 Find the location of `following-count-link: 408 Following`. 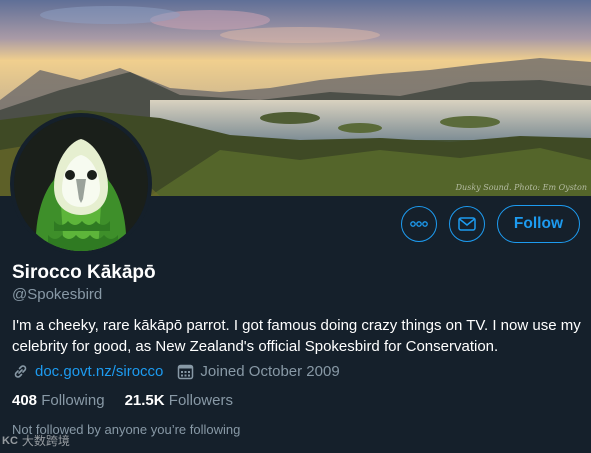

following-count-link: 408 Following is located at coordinates (58, 400).